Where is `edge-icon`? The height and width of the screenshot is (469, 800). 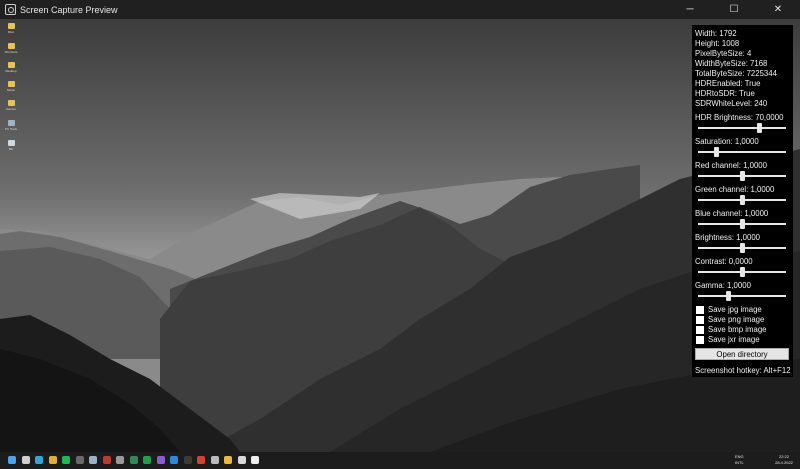 edge-icon is located at coordinates (39, 460).